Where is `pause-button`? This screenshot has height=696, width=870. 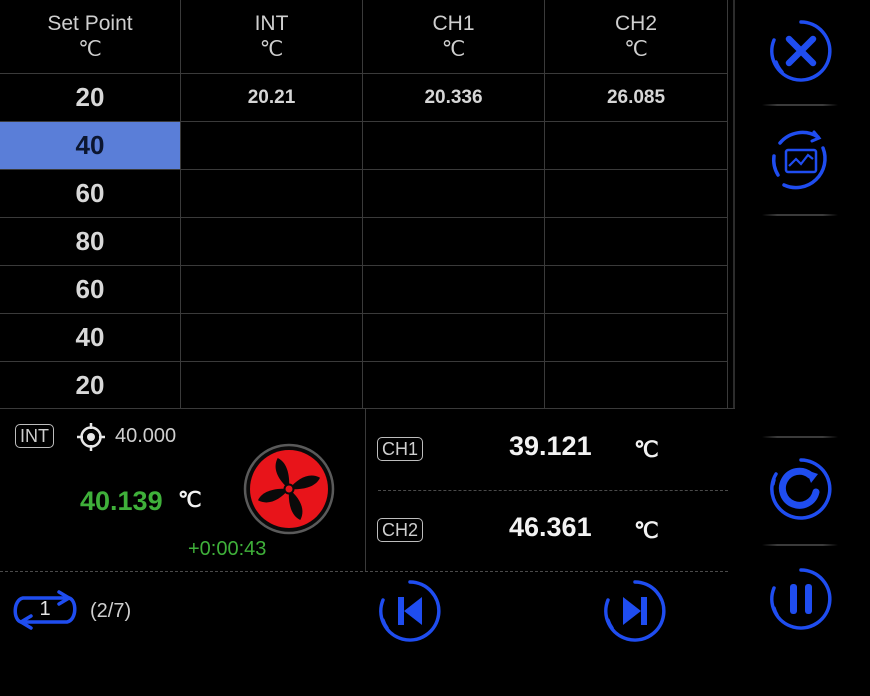 pause-button is located at coordinates (801, 599).